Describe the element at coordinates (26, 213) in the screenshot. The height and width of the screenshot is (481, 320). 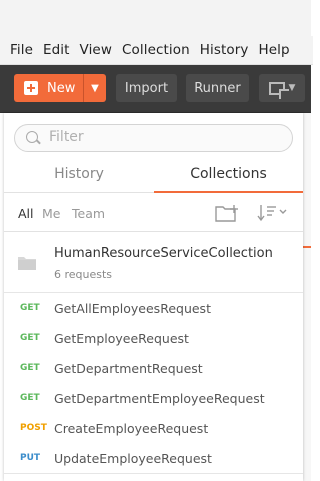
I see `filter-all: All` at that location.